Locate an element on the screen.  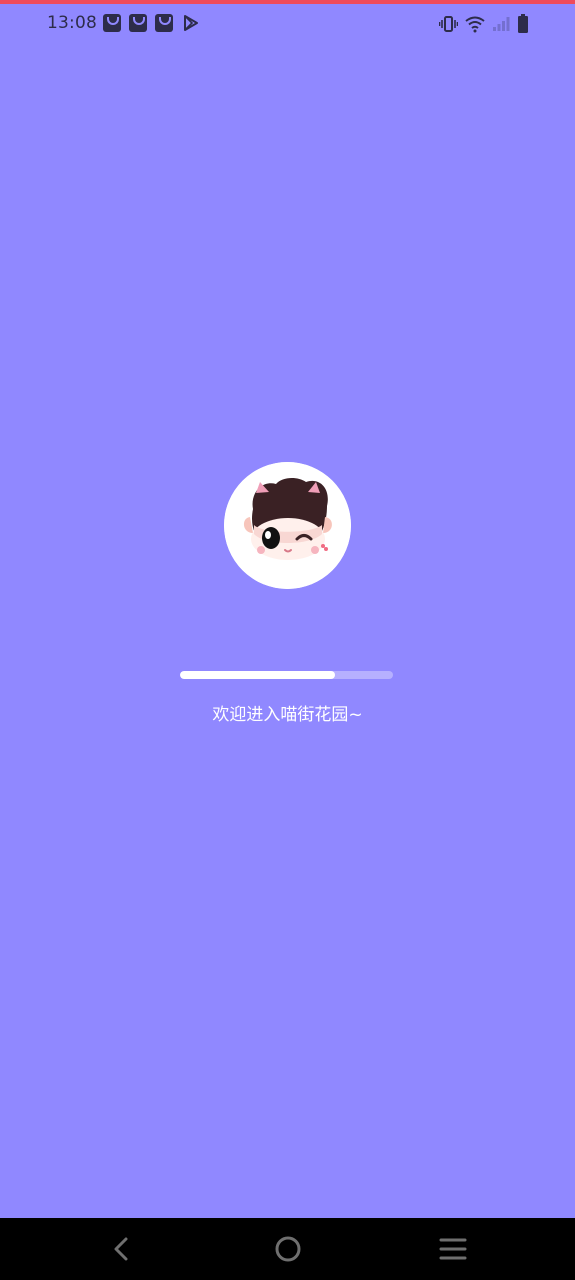
system-navigation-bar is located at coordinates (287, 1249).